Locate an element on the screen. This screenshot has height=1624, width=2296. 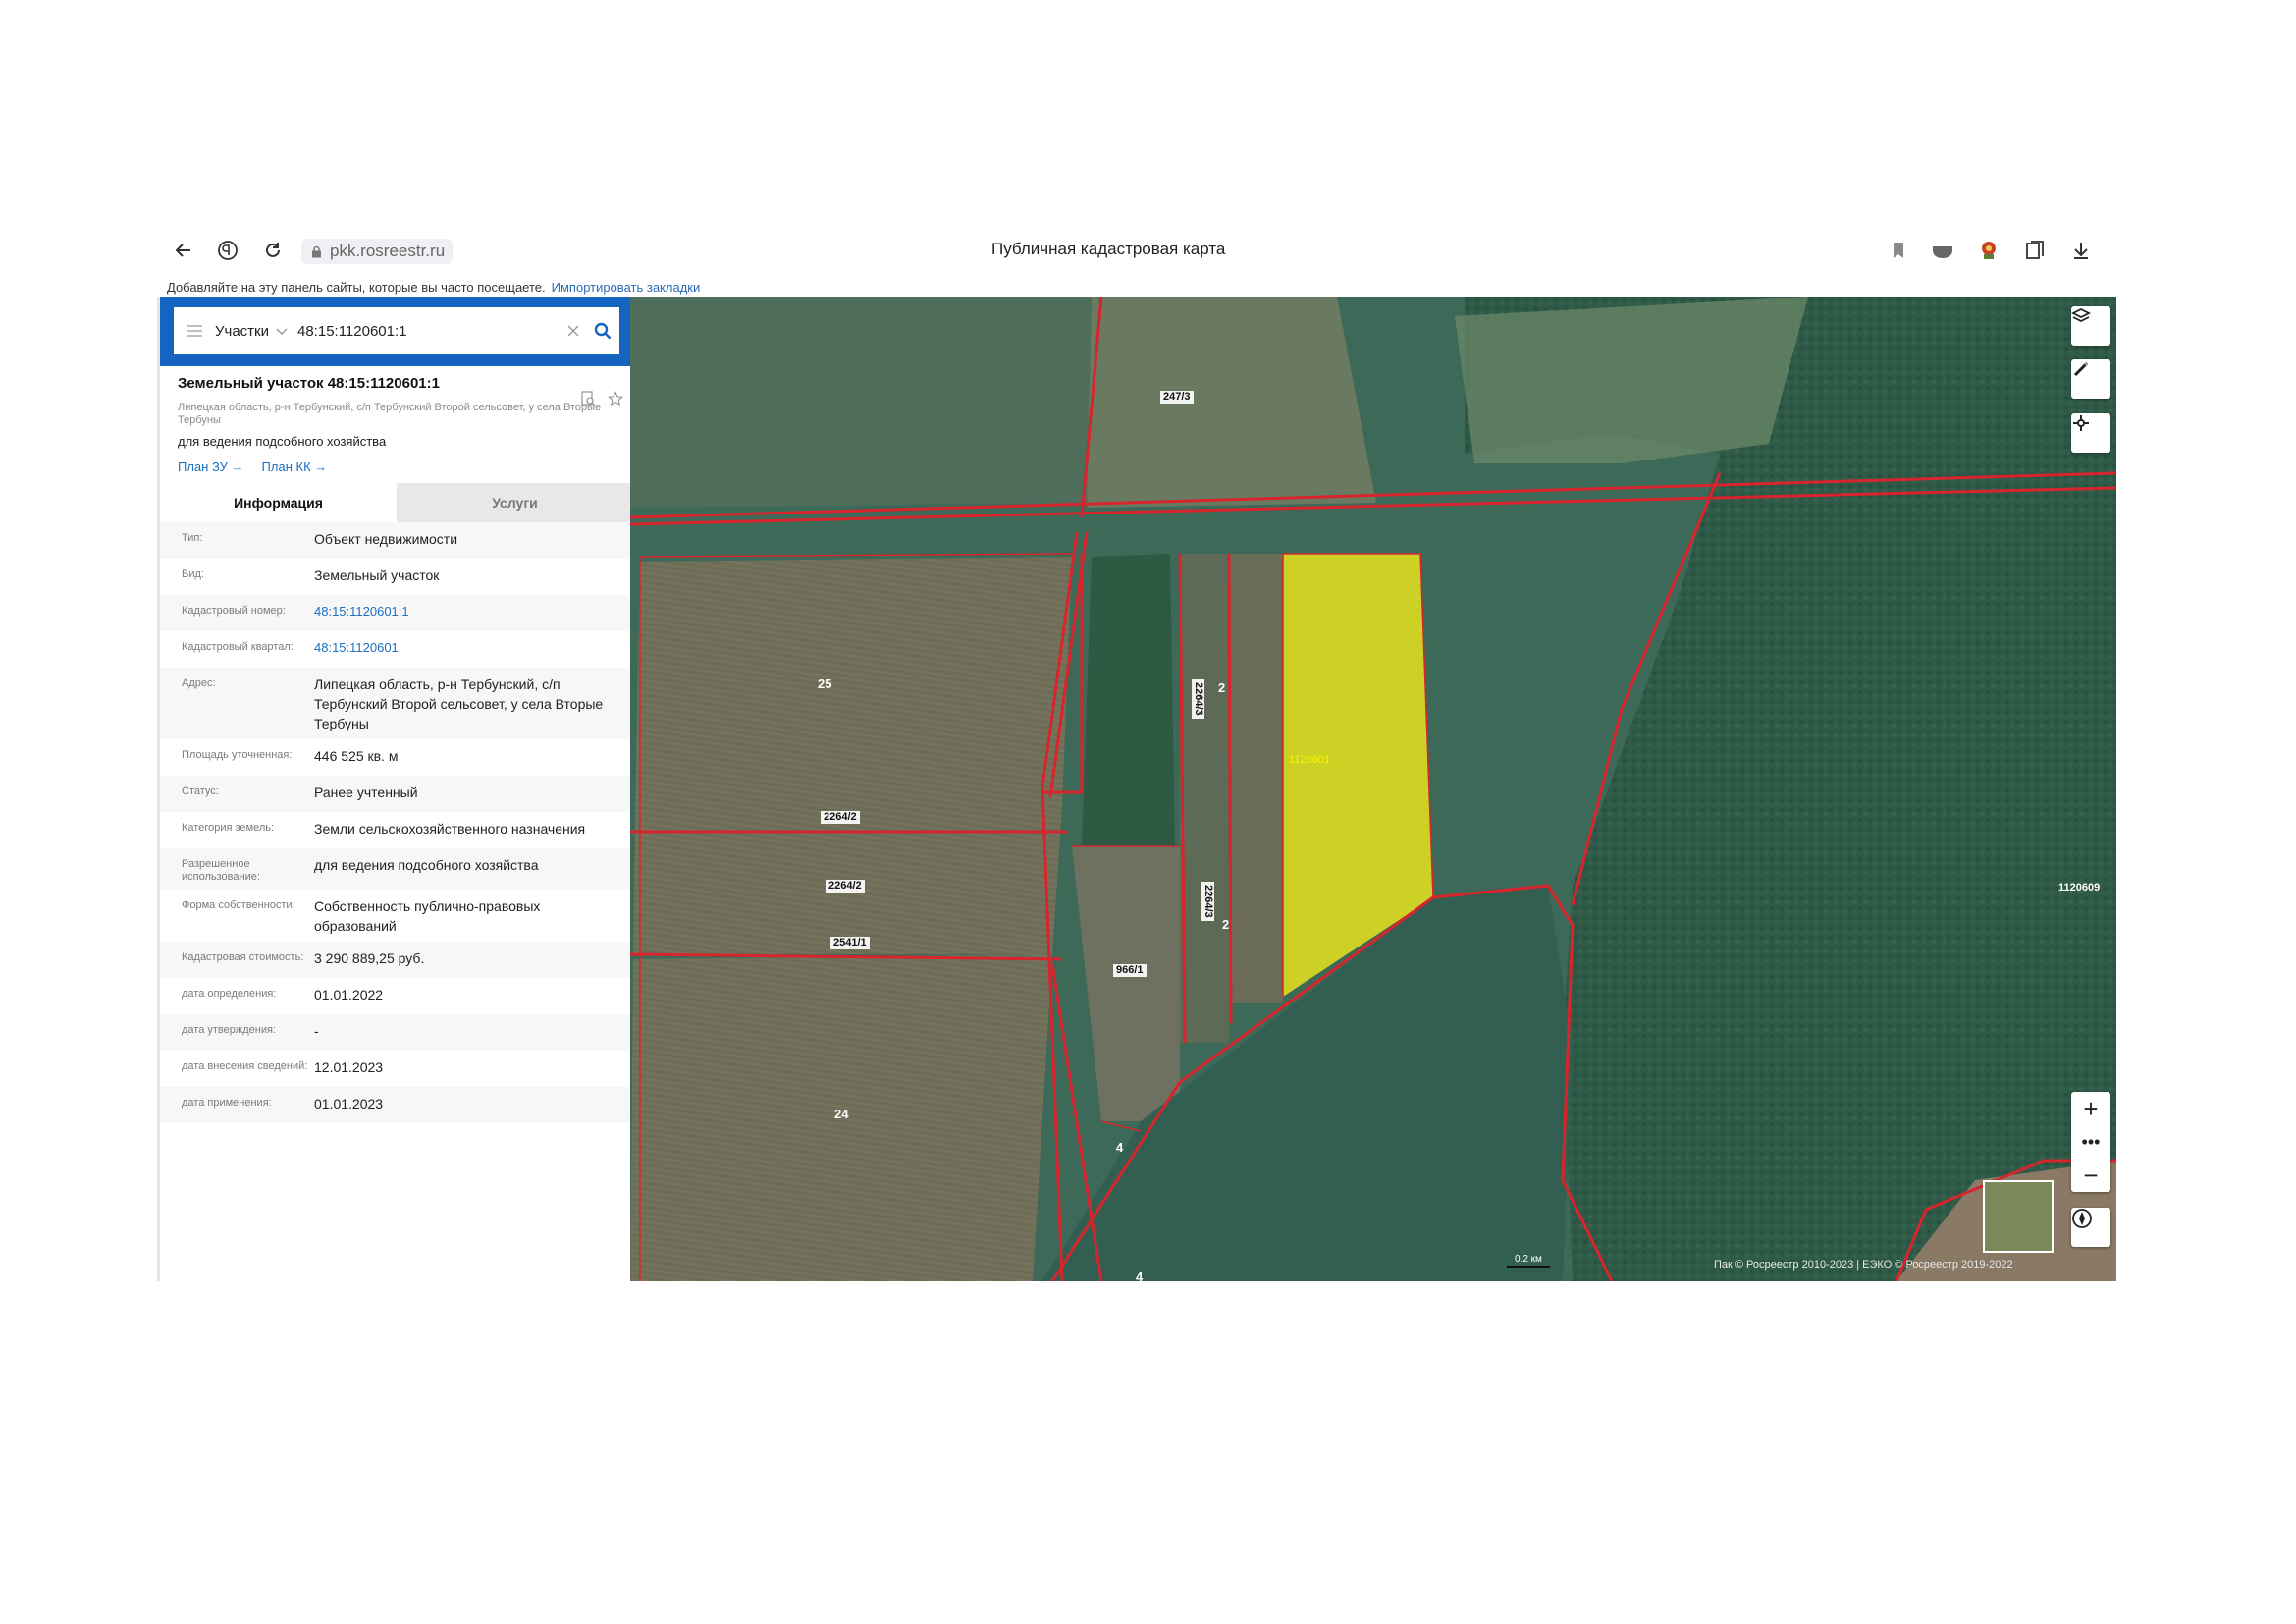
lock-icon is located at coordinates (316, 251).